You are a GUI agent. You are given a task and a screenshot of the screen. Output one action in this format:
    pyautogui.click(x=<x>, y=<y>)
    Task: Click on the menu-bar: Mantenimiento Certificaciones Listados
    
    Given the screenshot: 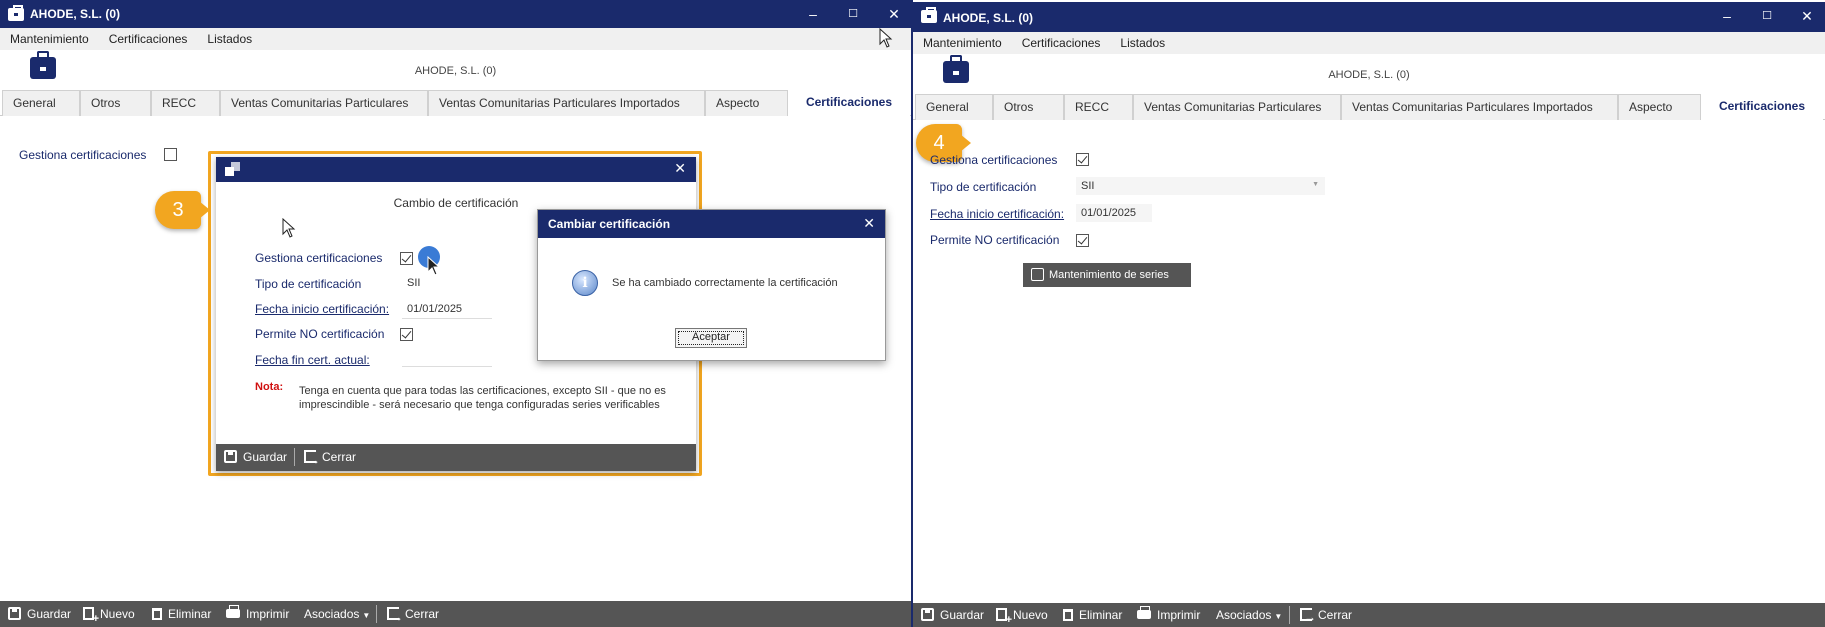 What is the action you would take?
    pyautogui.click(x=455, y=39)
    